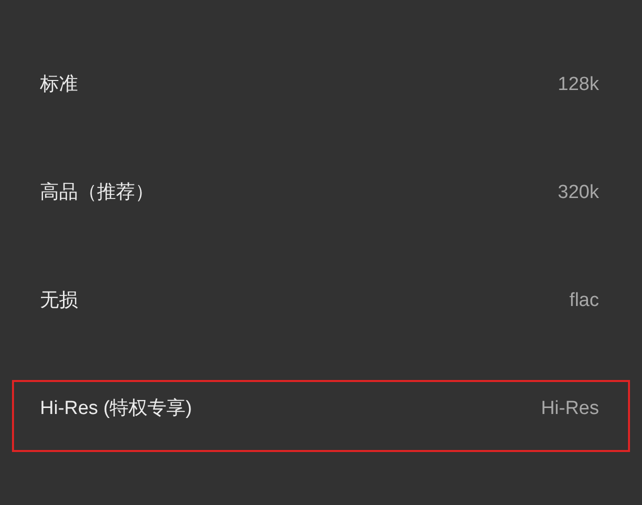 This screenshot has width=642, height=505. What do you see at coordinates (321, 200) in the screenshot?
I see `quality-option: 高品（推荐） 320k` at bounding box center [321, 200].